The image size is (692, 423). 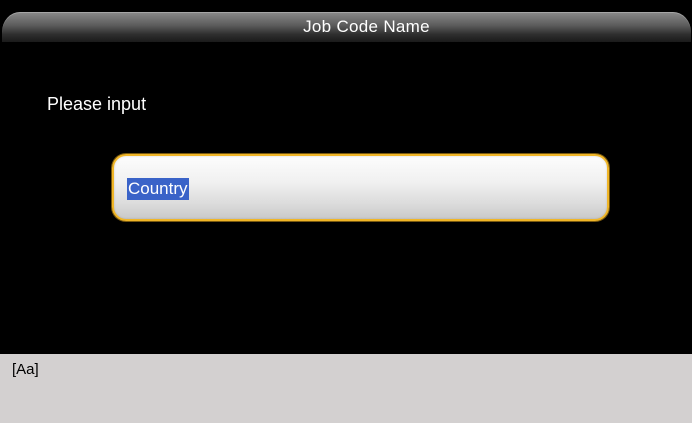 What do you see at coordinates (97, 104) in the screenshot?
I see `input-prompt-label: Please input` at bounding box center [97, 104].